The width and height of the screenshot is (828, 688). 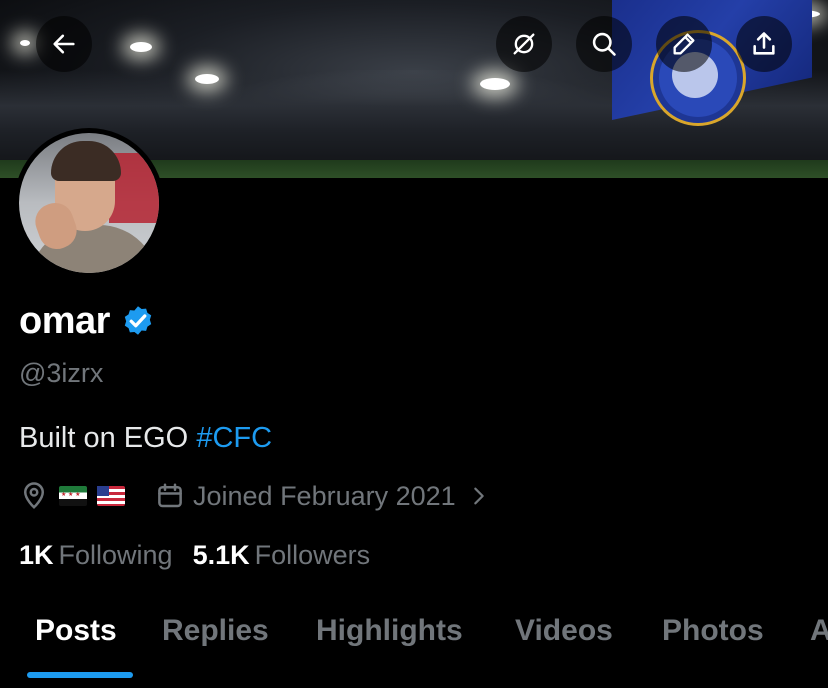 What do you see at coordinates (389, 631) in the screenshot?
I see `tab-highlights: Highlights` at bounding box center [389, 631].